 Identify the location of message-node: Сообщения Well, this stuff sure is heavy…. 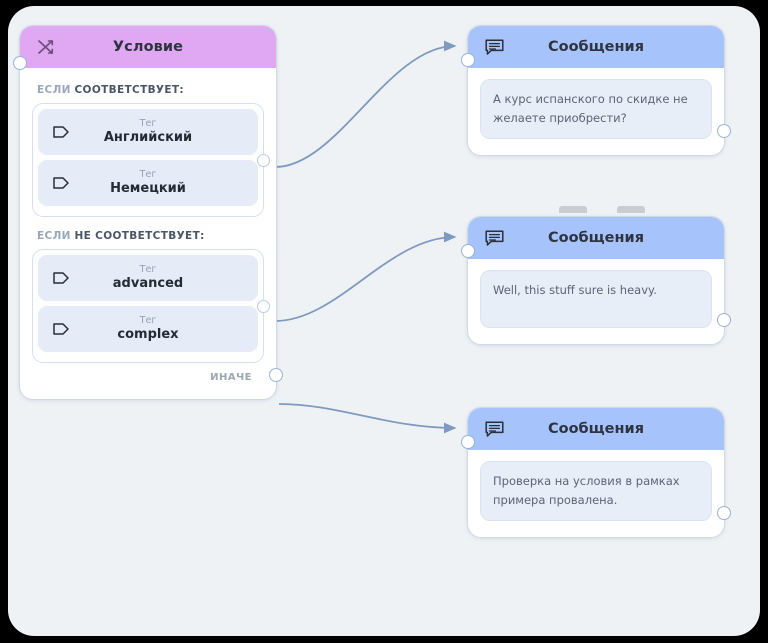
(596, 280).